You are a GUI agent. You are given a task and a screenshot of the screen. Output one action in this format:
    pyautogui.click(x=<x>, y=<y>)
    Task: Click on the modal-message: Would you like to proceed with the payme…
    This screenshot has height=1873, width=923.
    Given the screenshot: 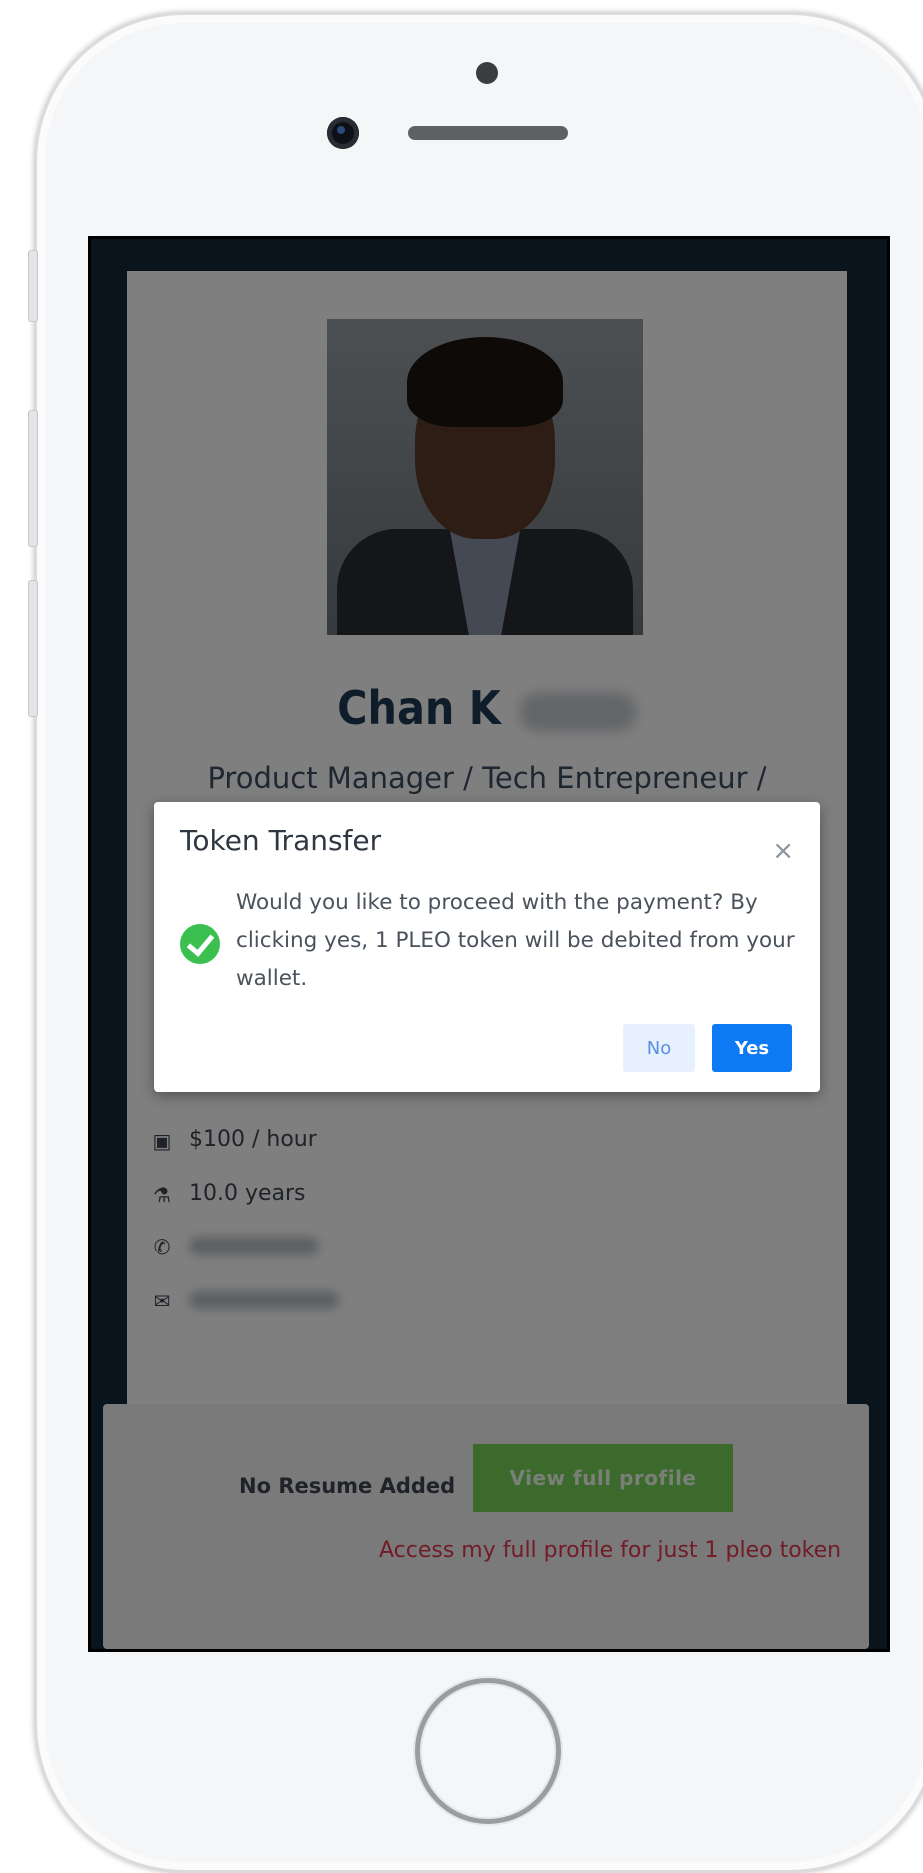 What is the action you would take?
    pyautogui.click(x=515, y=940)
    